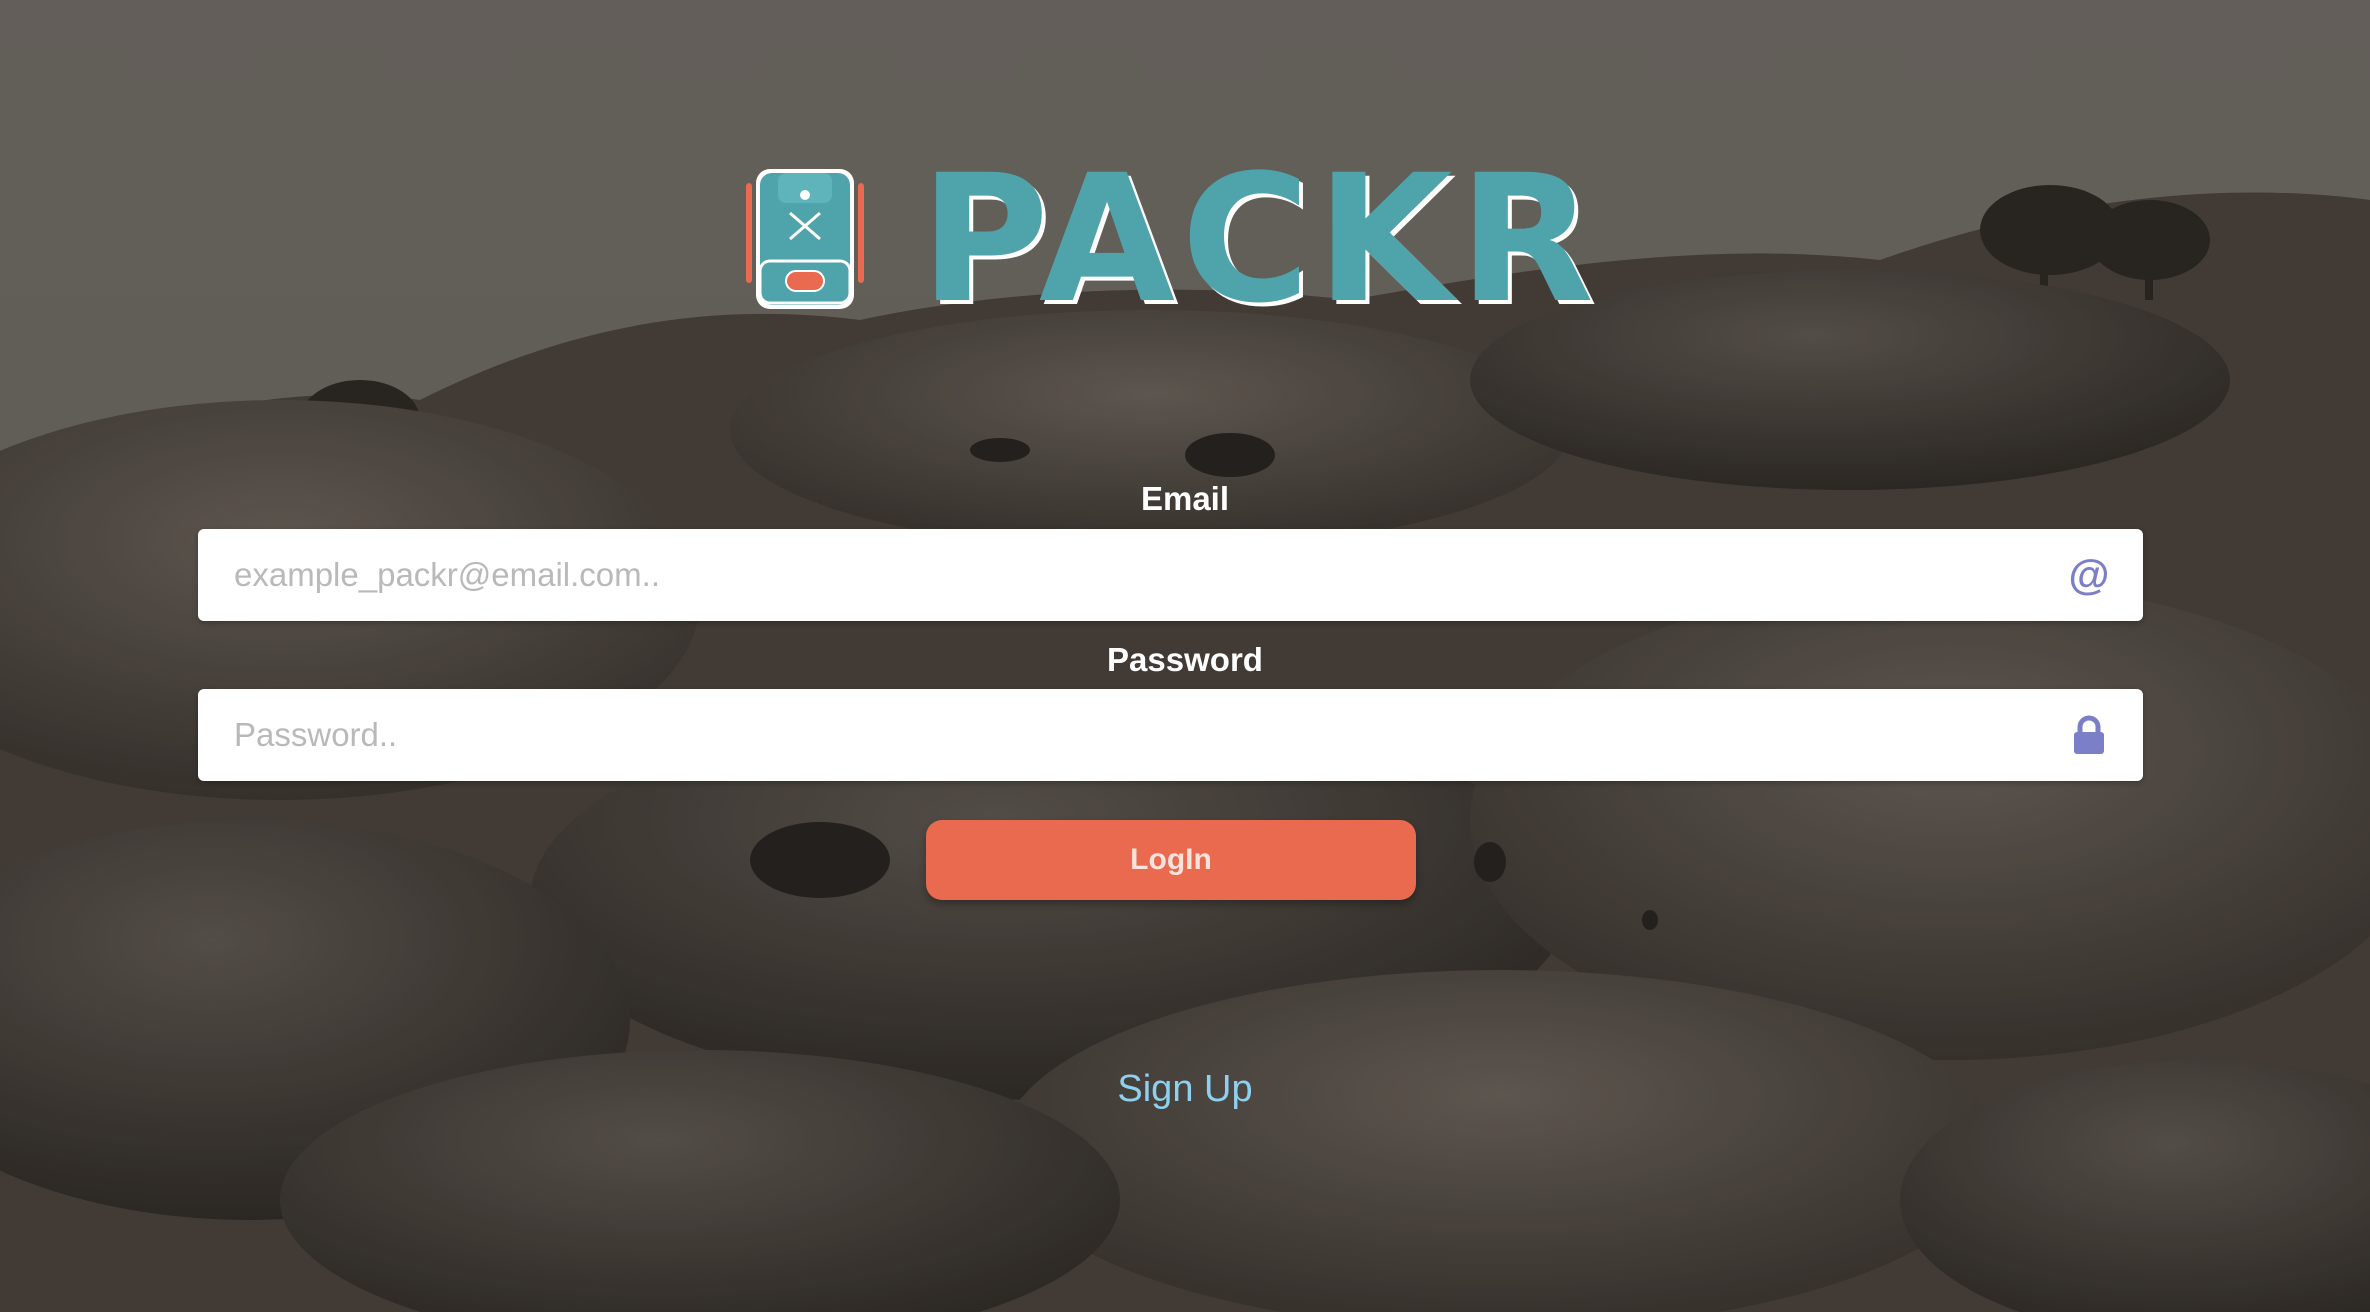 Image resolution: width=2370 pixels, height=1312 pixels. I want to click on password-field, so click(1118, 735).